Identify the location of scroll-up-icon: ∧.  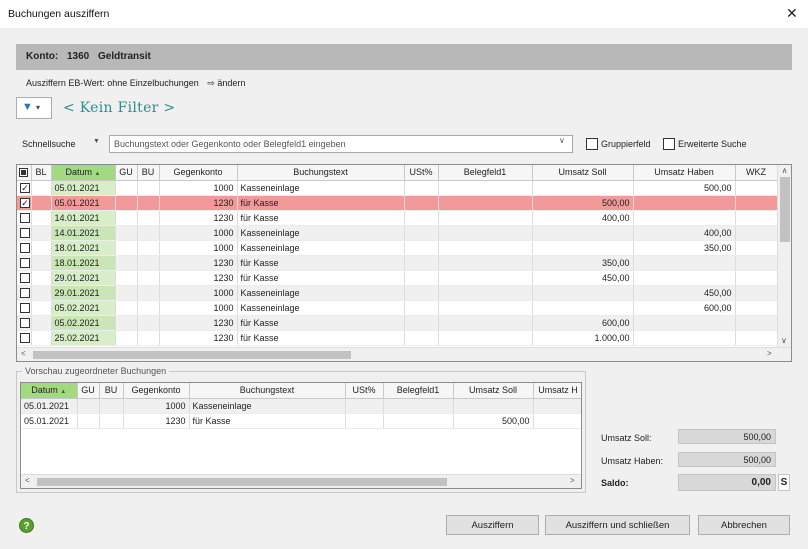
(784, 170).